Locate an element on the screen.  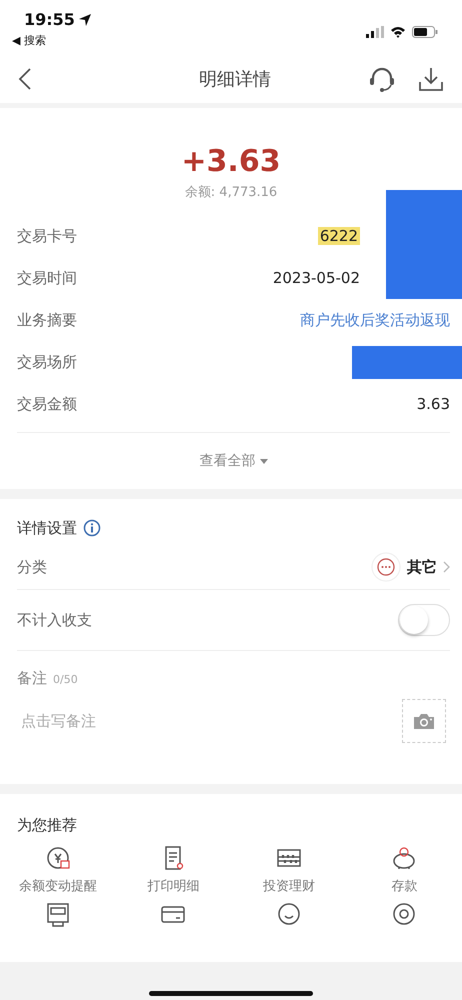
more-dots-icon is located at coordinates (386, 567).